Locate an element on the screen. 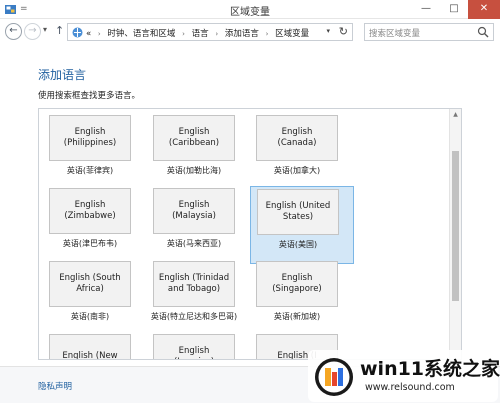 Image resolution: width=500 pixels, height=403 pixels. breadcrumb-item-clock-language-region: 时钟、语言和区域 is located at coordinates (141, 34).